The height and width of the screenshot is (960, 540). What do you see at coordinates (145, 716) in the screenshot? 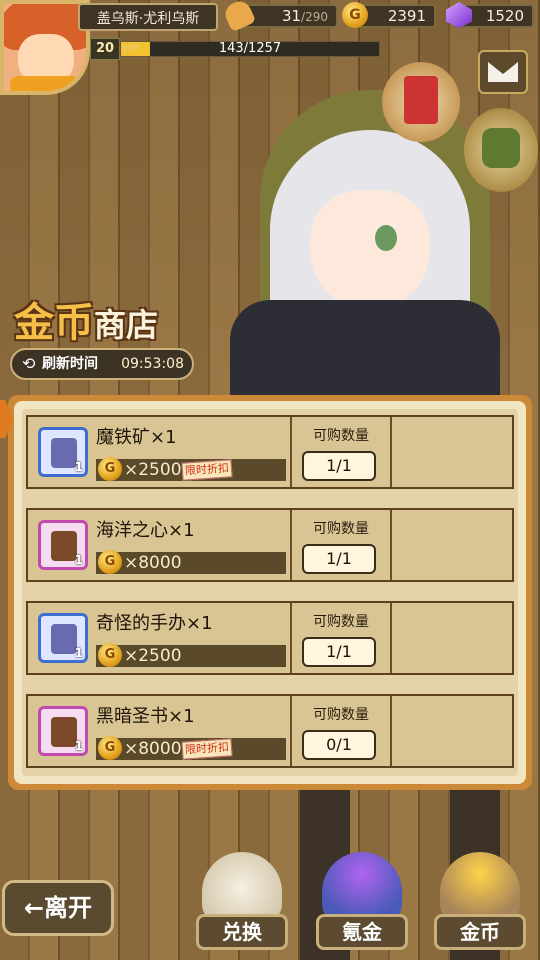
I see `item-name: 黑暗圣书×1` at bounding box center [145, 716].